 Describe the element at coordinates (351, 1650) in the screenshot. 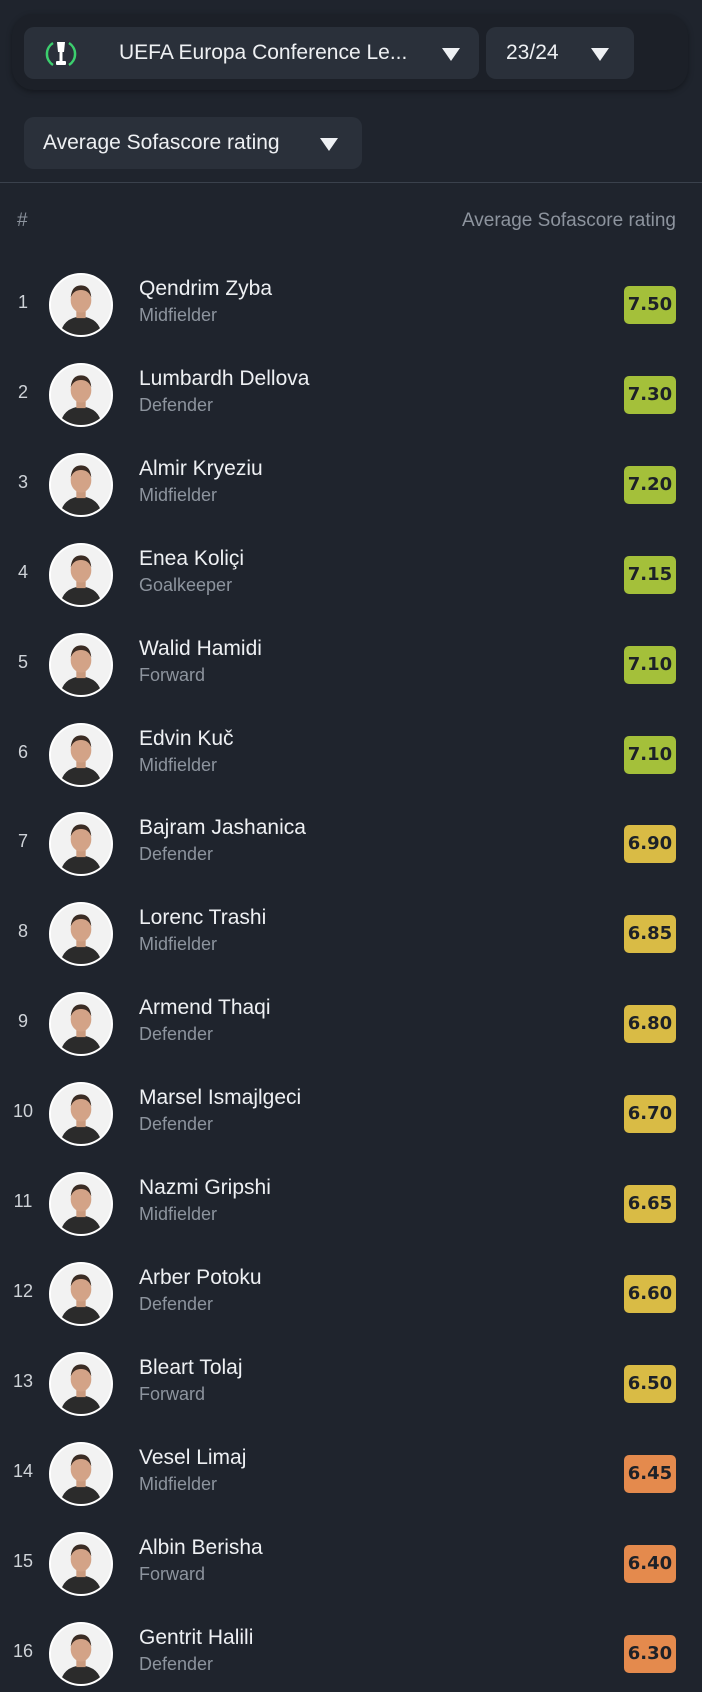

I see `player-row: 16 Gentrit Halili Defender 6.30` at that location.